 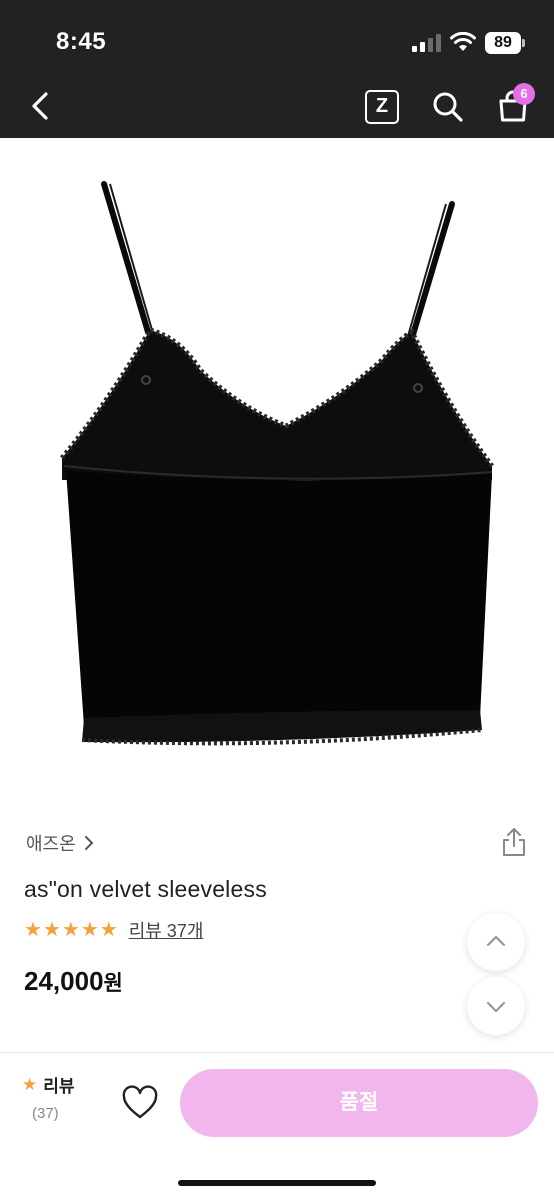 I want to click on price-amount: 24,000, so click(x=64, y=981).